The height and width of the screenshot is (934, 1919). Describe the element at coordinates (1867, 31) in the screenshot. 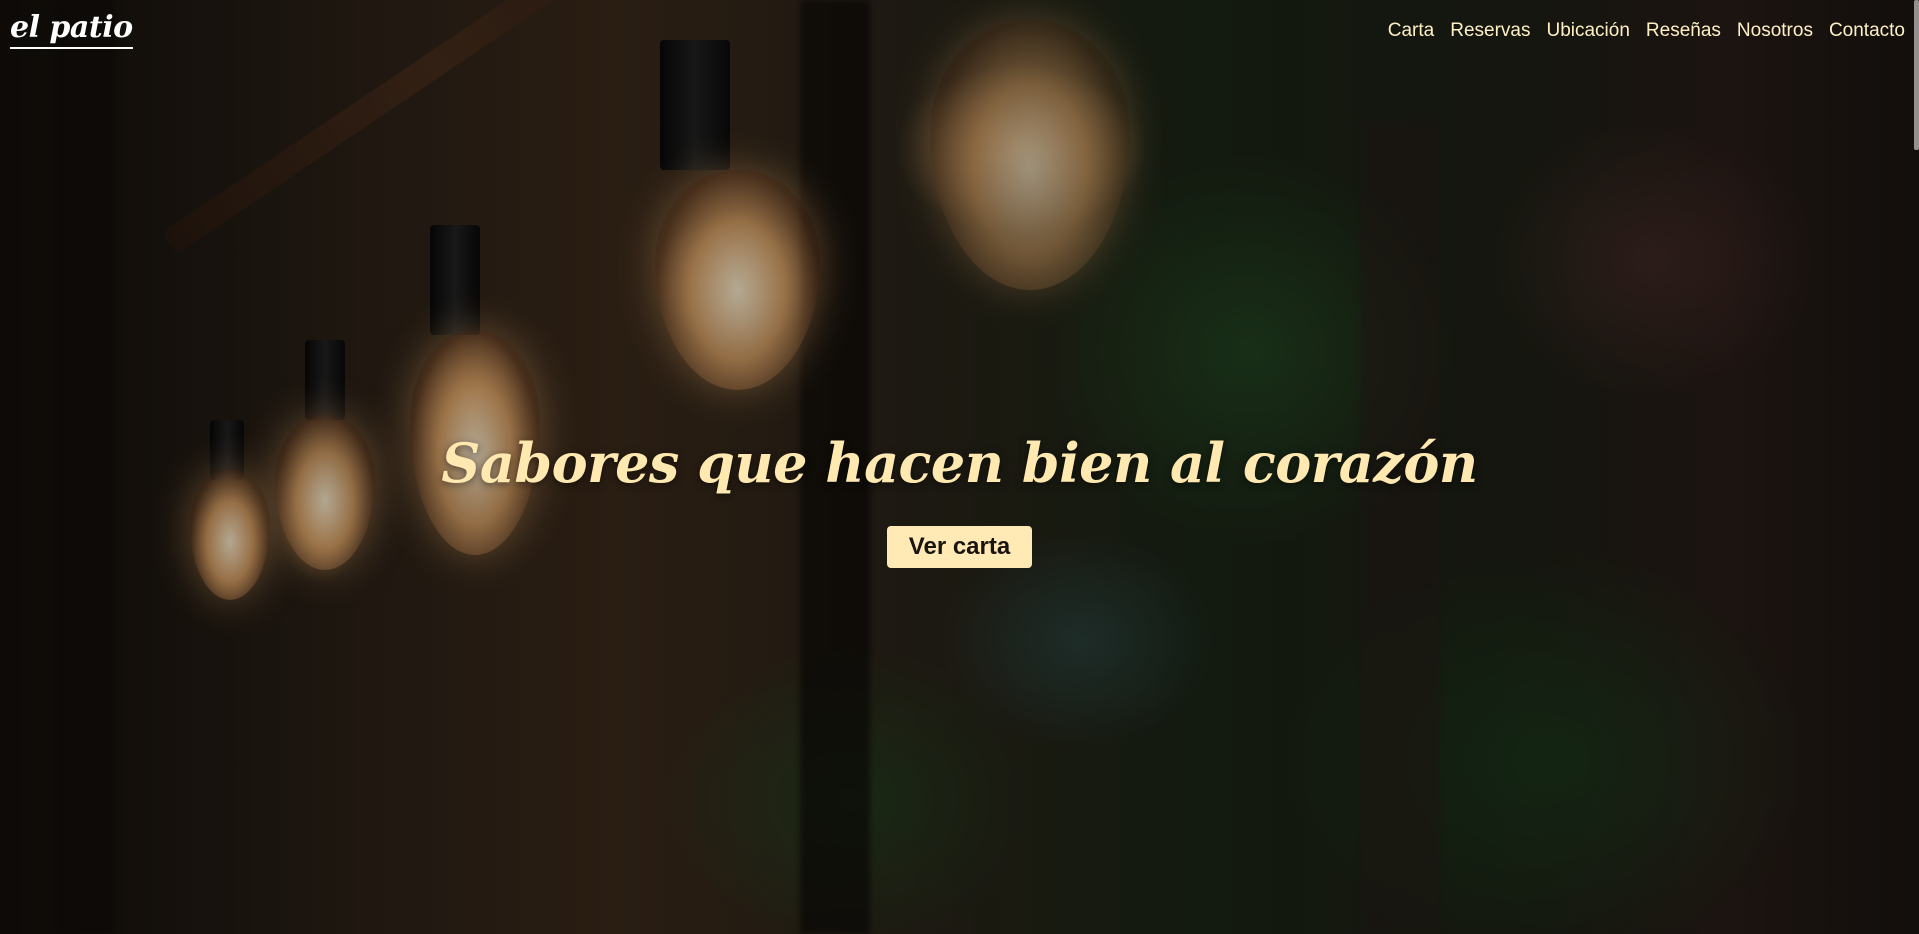

I see `nav-link-contacto: Contacto` at that location.